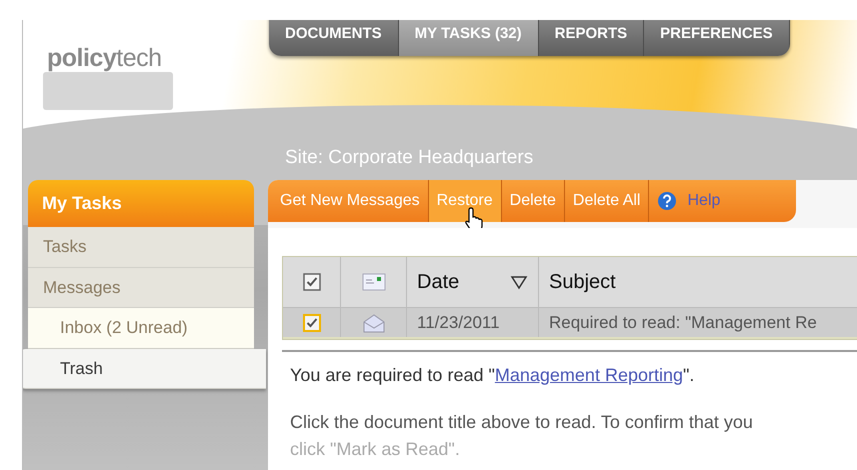  Describe the element at coordinates (409, 158) in the screenshot. I see `site-label: Site: Corporate Headquarters` at that location.